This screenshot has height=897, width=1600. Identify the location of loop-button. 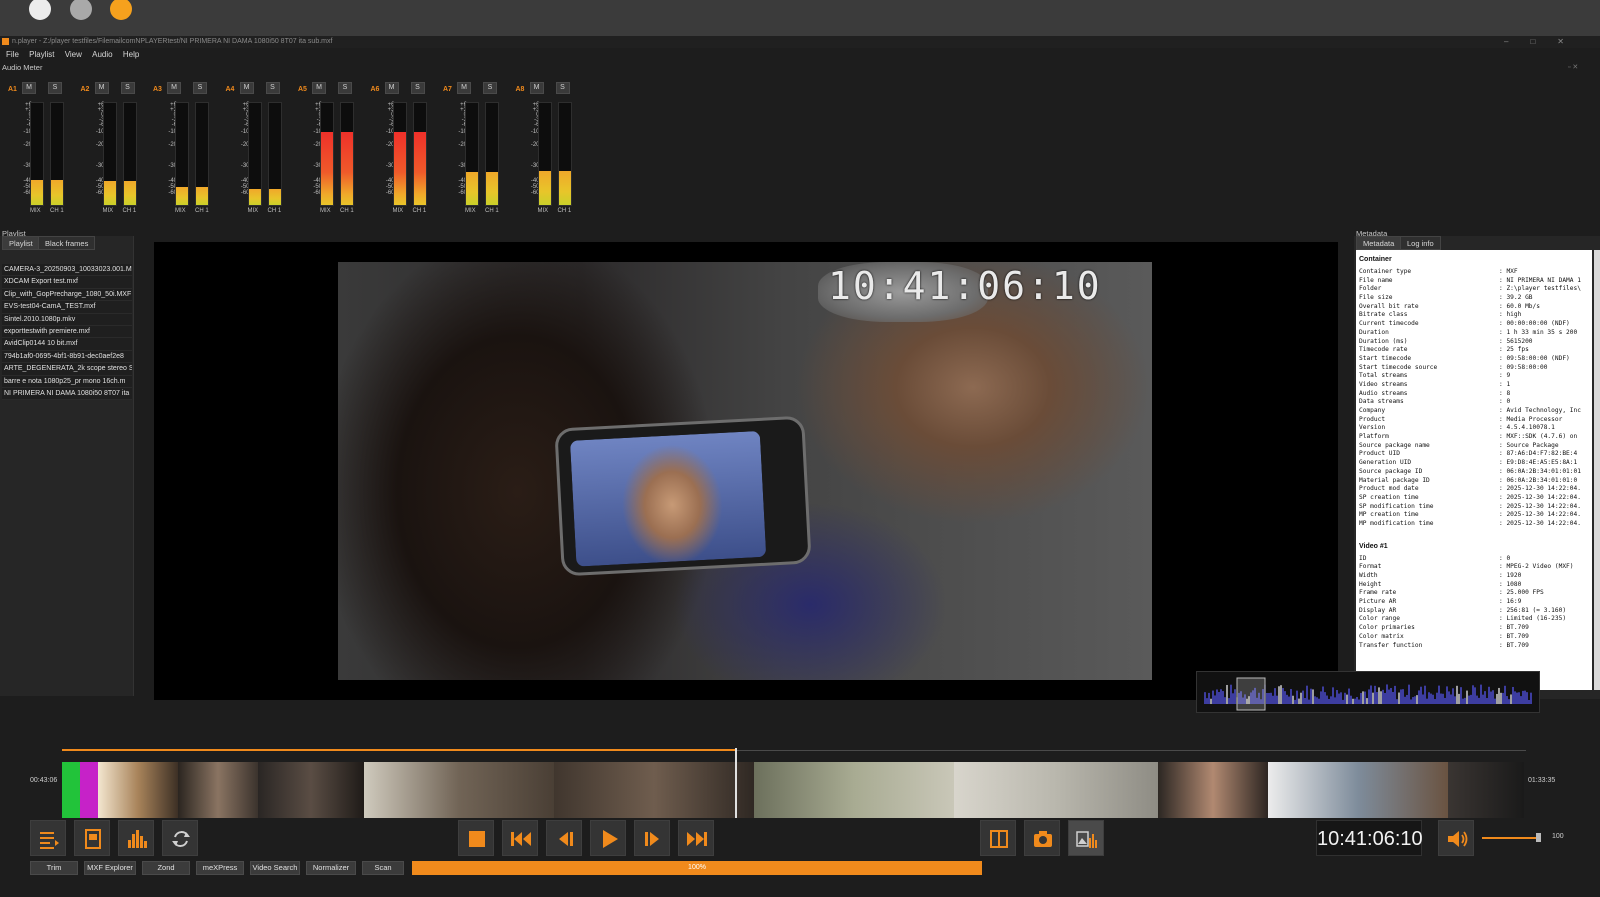
(180, 838).